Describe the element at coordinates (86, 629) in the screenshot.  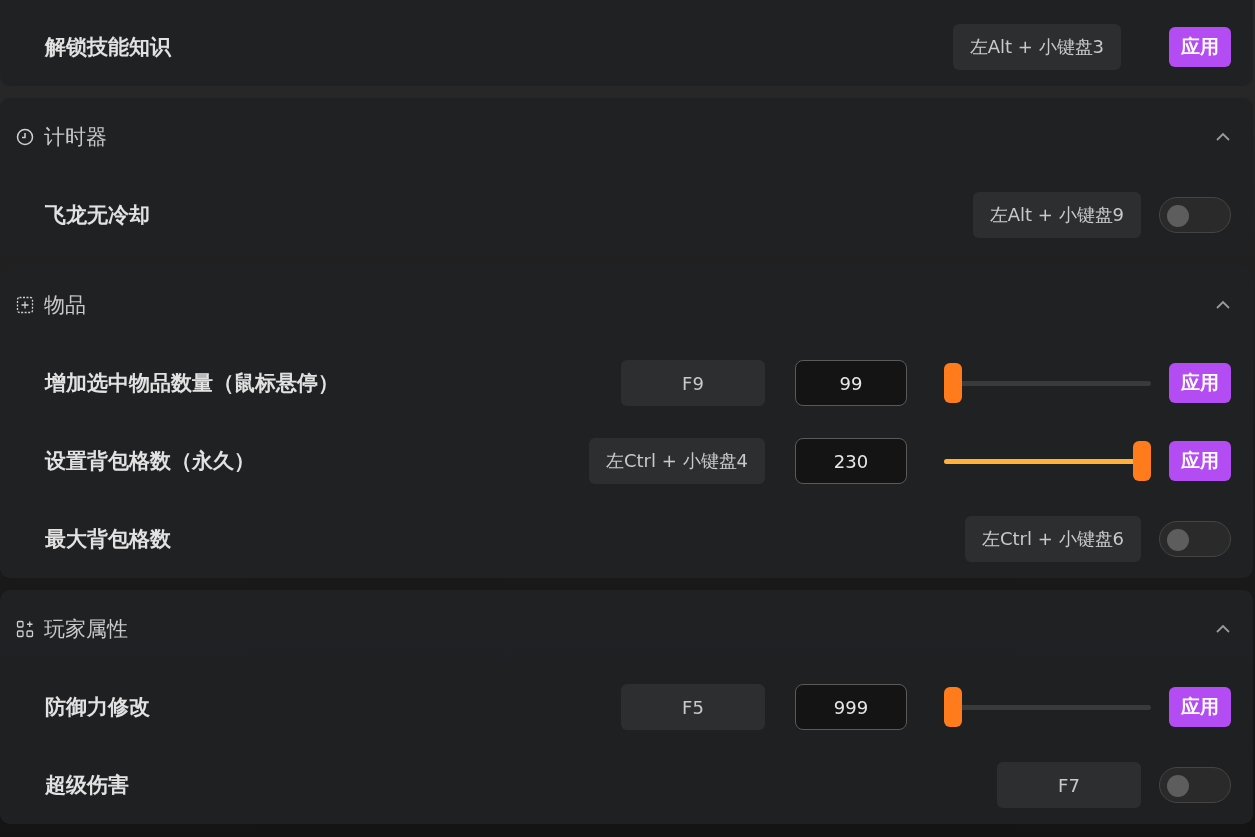
I see `section-title: 玩家属性` at that location.